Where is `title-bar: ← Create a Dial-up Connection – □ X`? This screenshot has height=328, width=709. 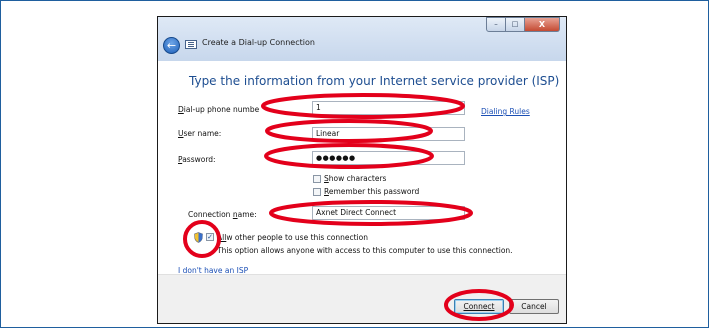 title-bar: ← Create a Dial-up Connection – □ X is located at coordinates (362, 39).